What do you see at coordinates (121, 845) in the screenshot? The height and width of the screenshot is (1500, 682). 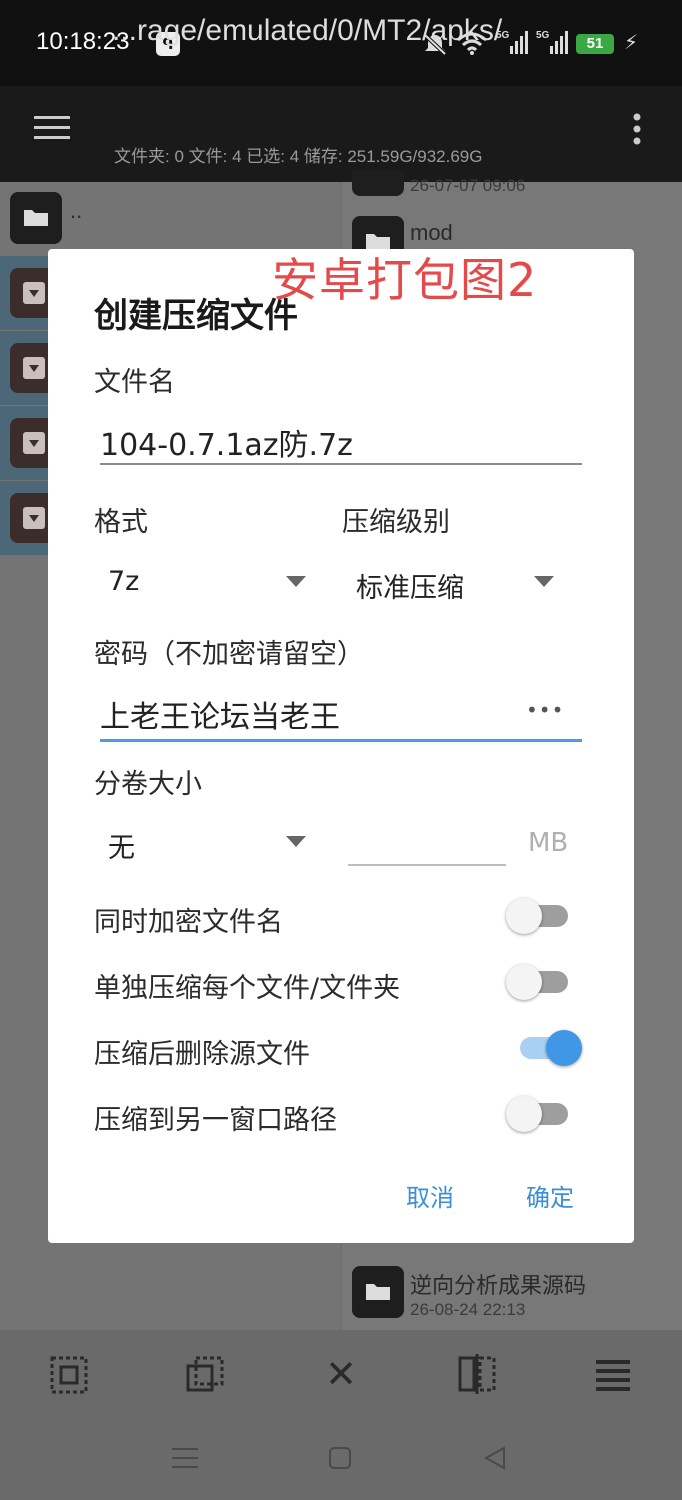 I see `volume-size-select: 无` at bounding box center [121, 845].